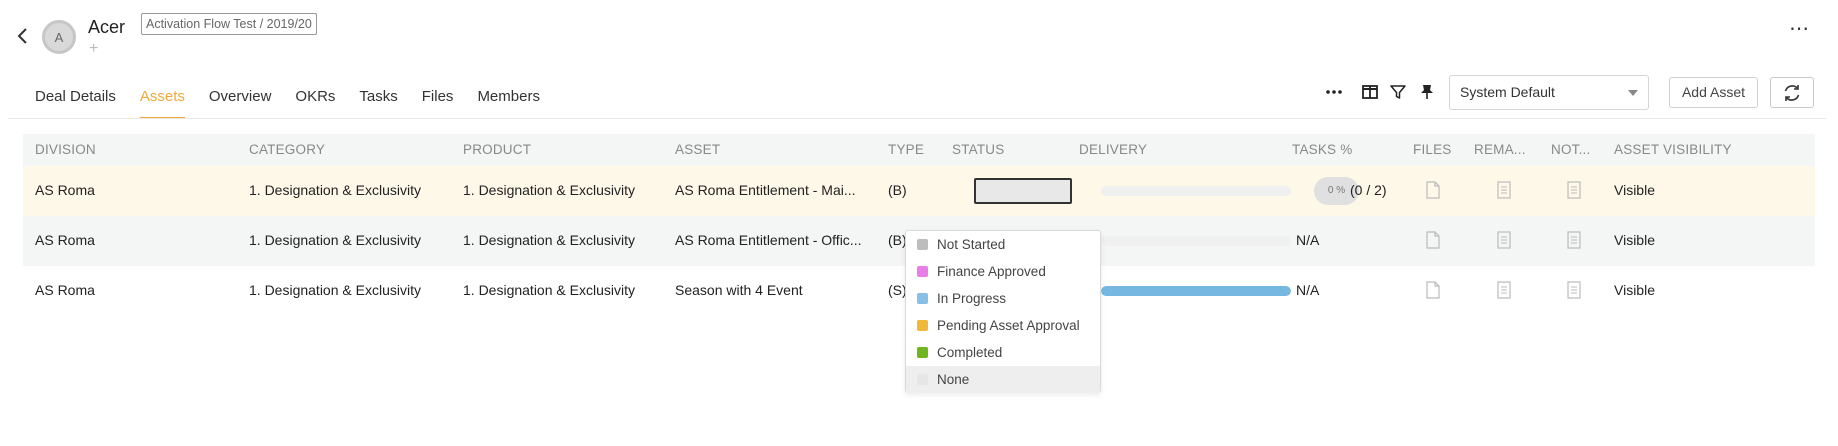 Image resolution: width=1838 pixels, height=446 pixels. Describe the element at coordinates (1507, 92) in the screenshot. I see `view-select-value: System Default` at that location.